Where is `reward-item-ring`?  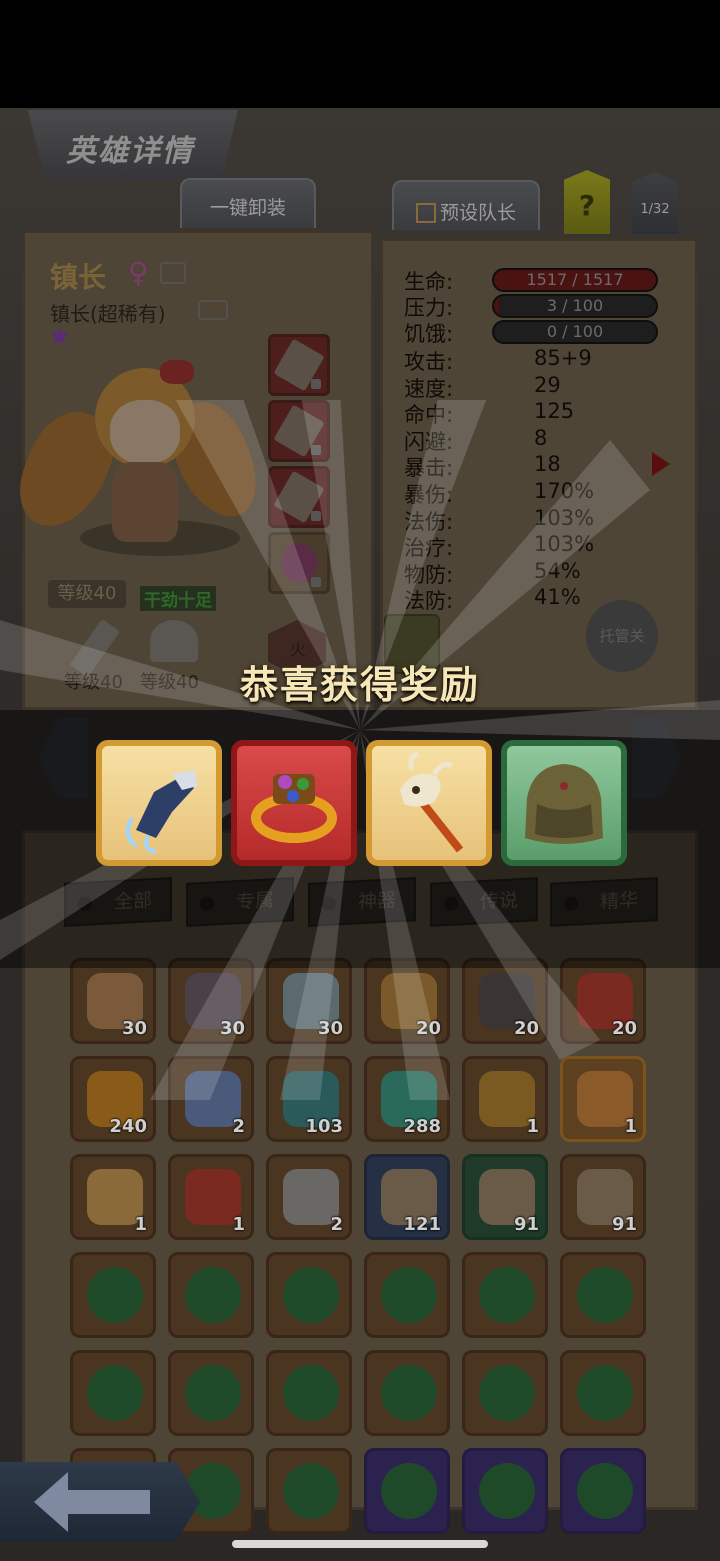
reward-item-ring is located at coordinates (294, 803).